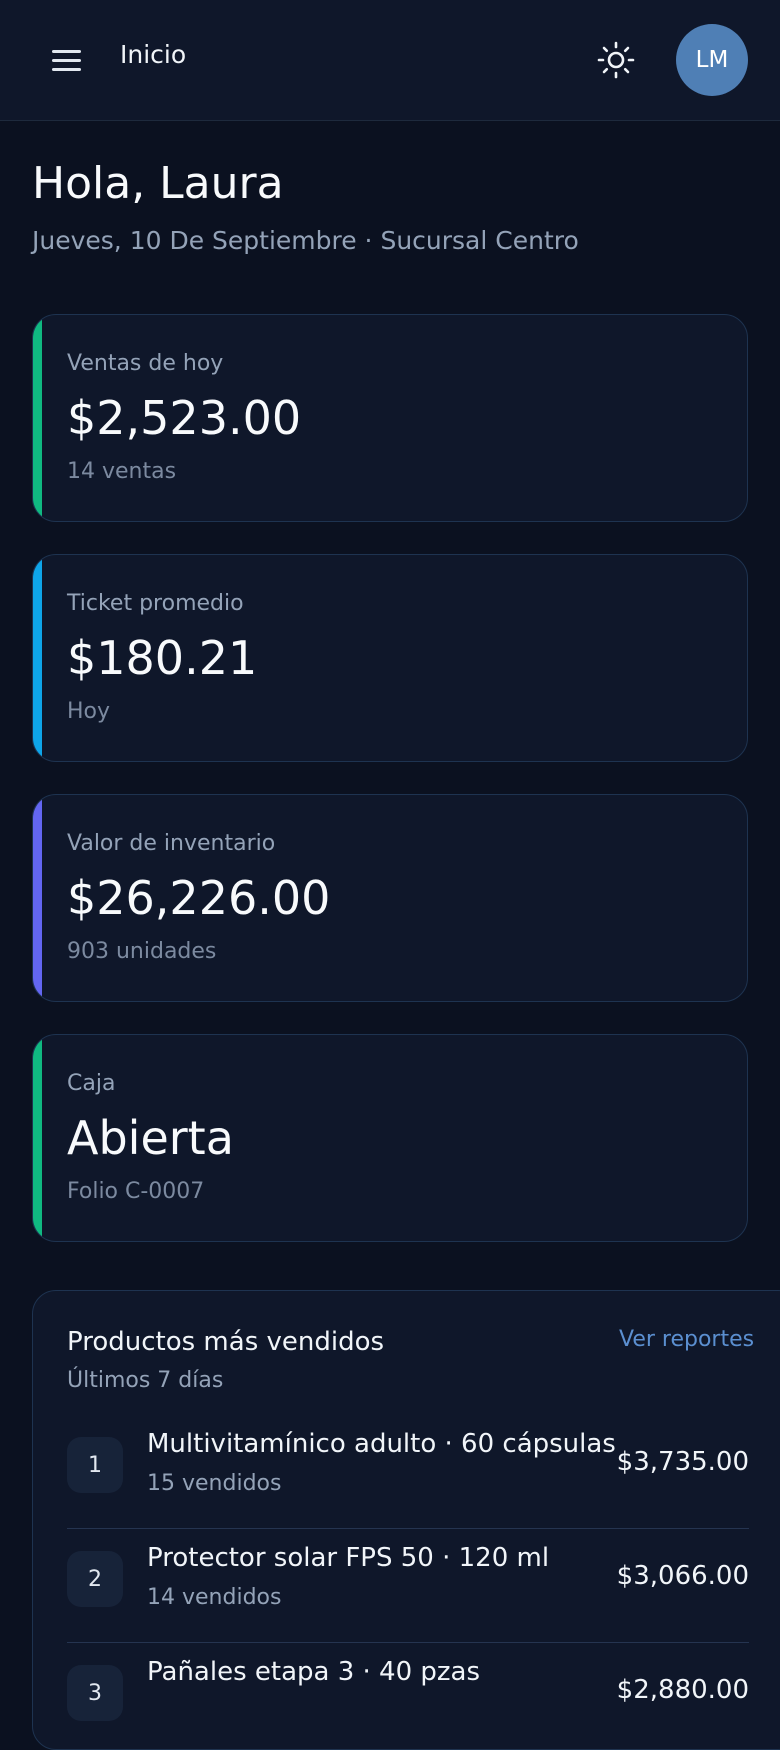  I want to click on top-app-bar: Inicio LM, so click(390, 60).